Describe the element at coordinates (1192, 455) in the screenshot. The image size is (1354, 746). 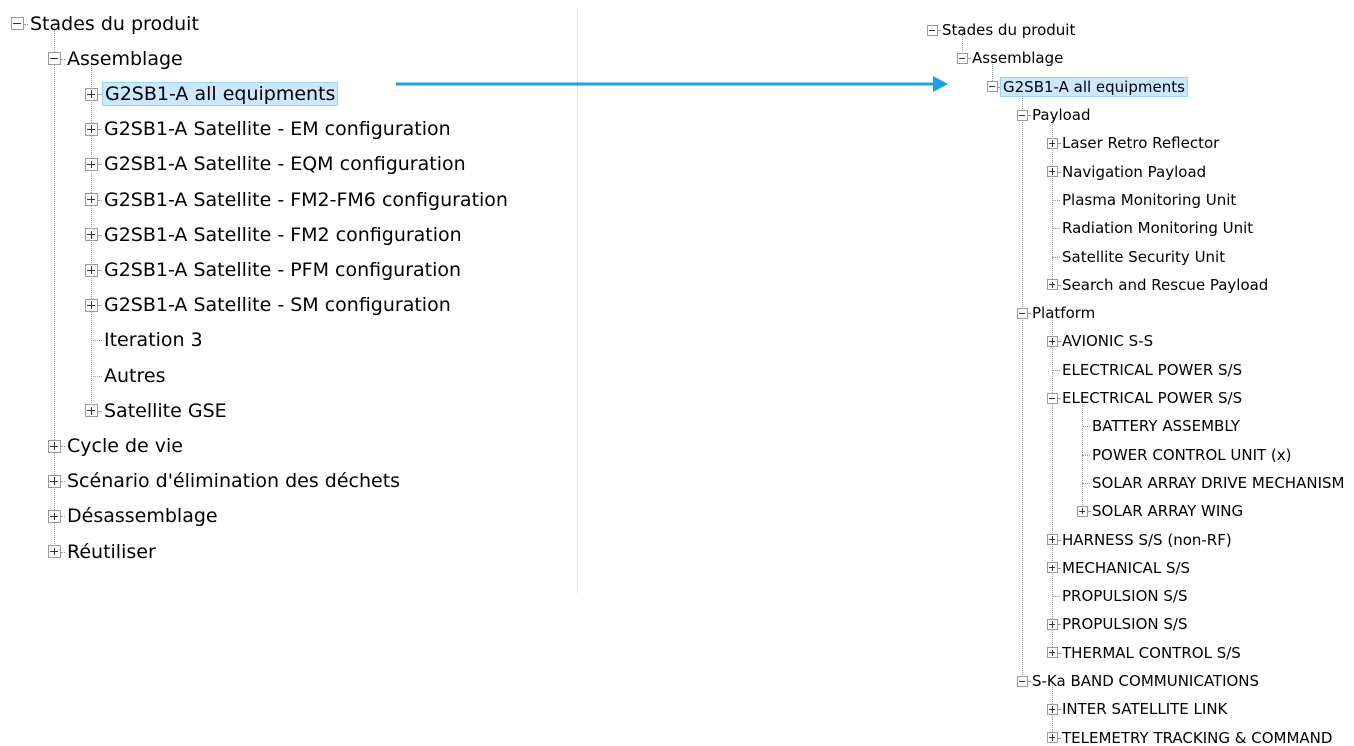
I see `tree-node-label: POWER CONTROL UNIT (x)` at that location.